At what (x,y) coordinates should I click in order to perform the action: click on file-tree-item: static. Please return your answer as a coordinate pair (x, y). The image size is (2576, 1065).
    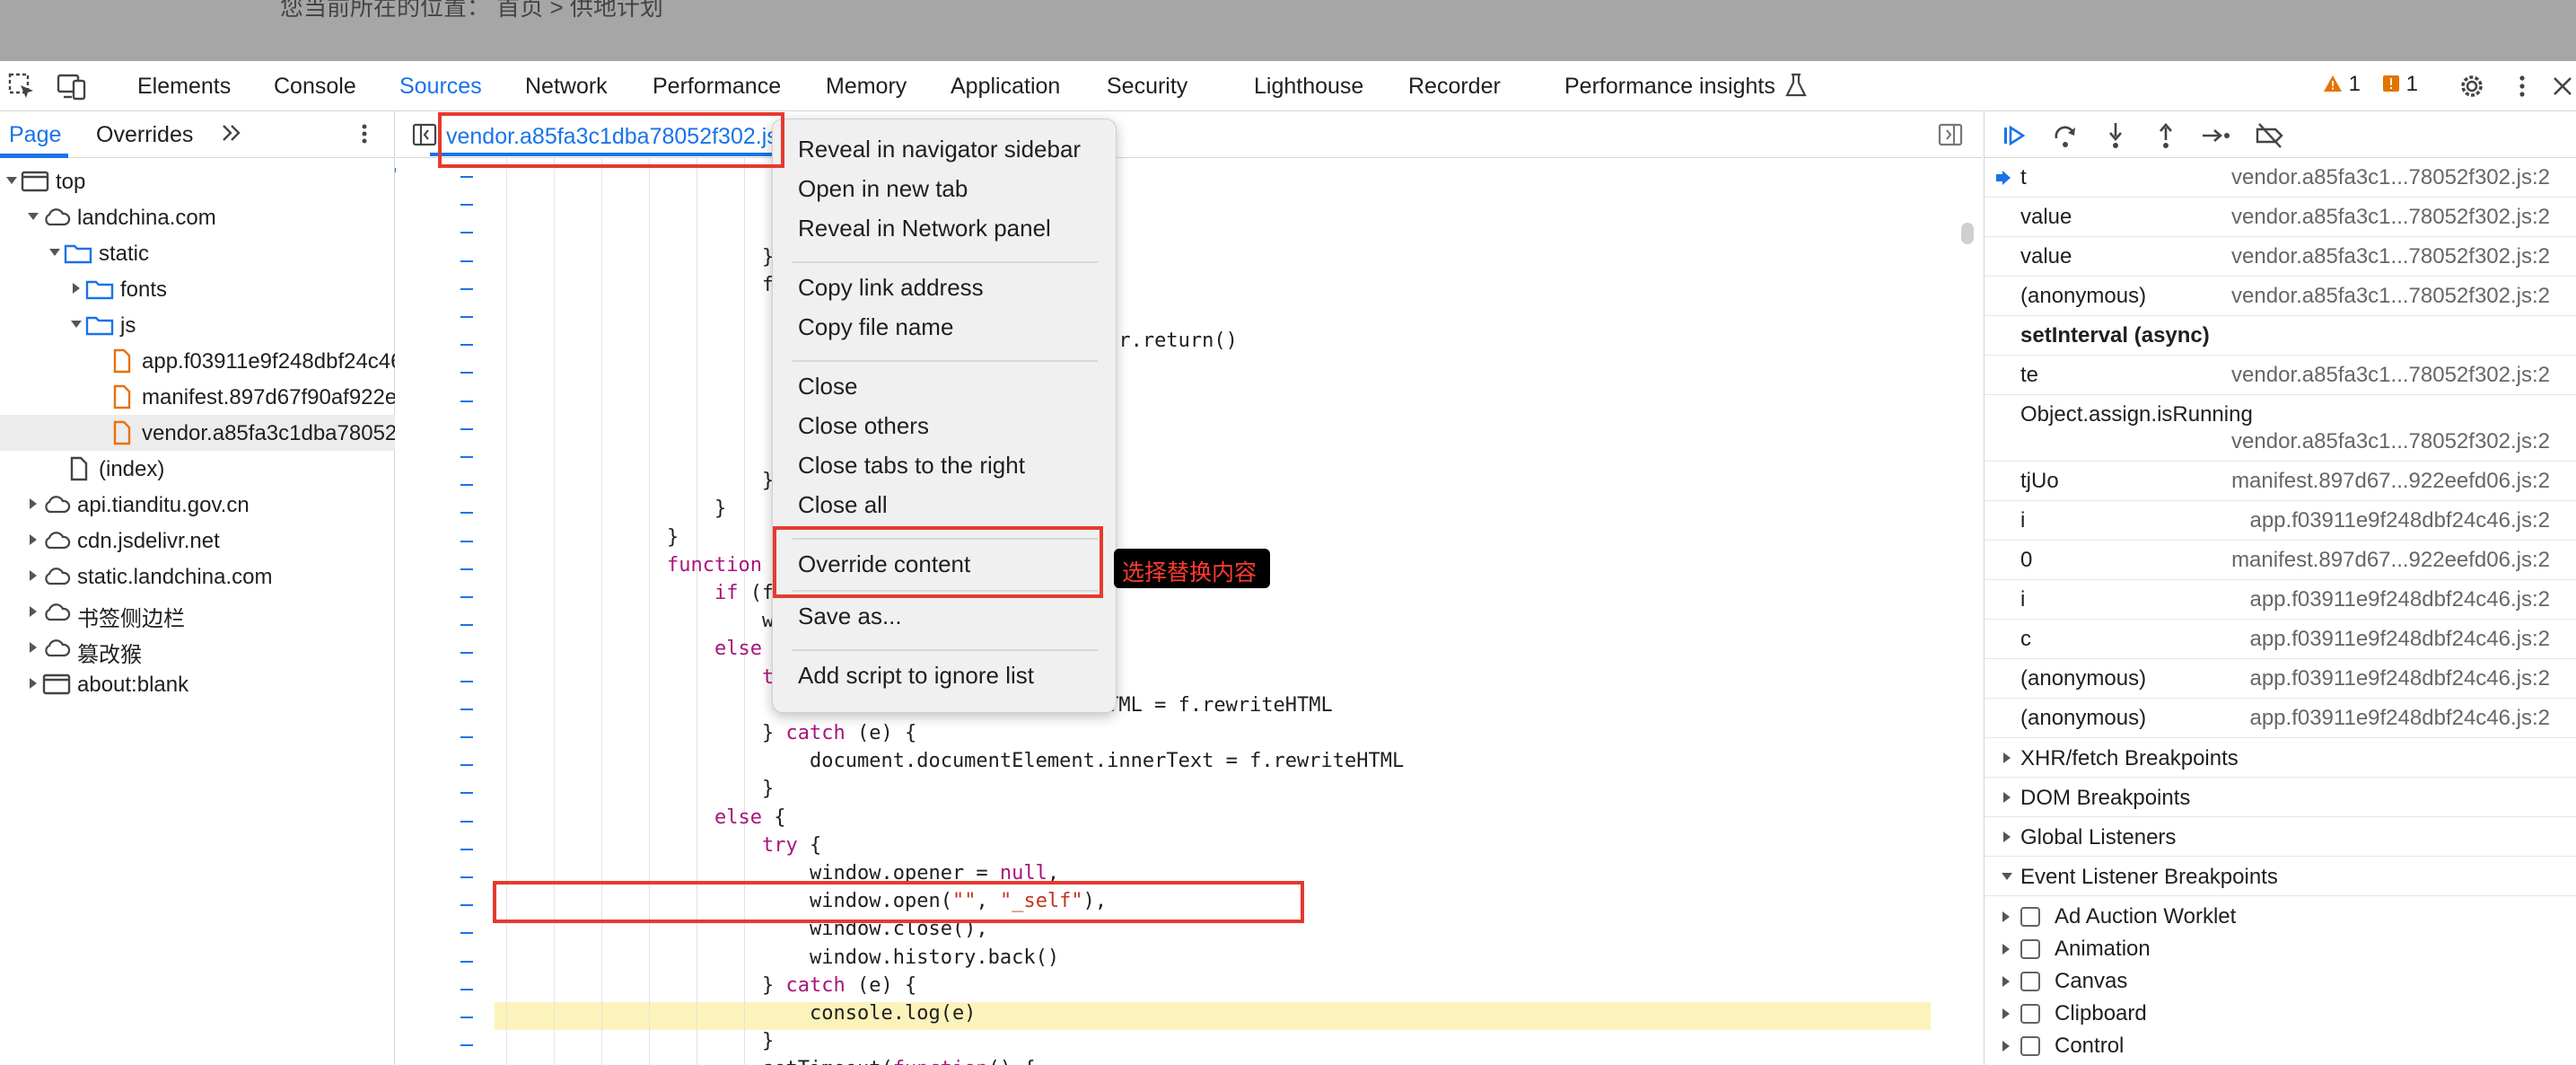
    Looking at the image, I should click on (197, 253).